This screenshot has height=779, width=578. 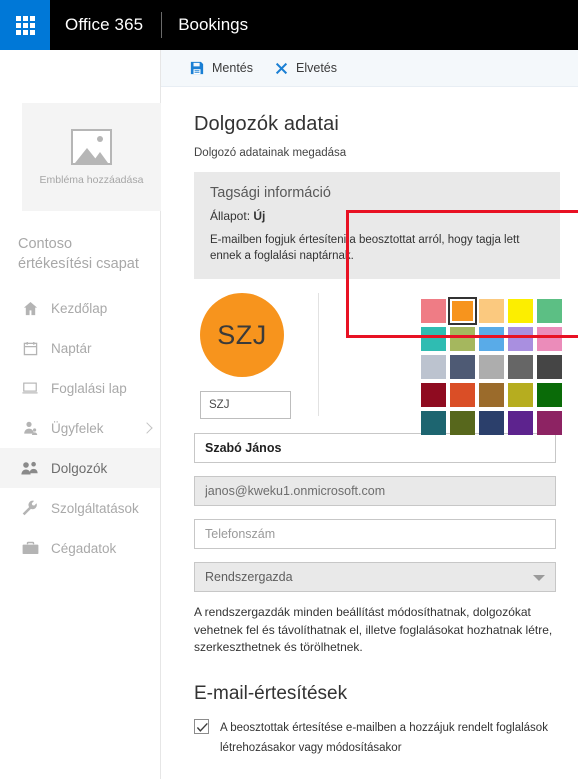 I want to click on add-logo-button: Embléma hozzáadása, so click(x=91, y=157).